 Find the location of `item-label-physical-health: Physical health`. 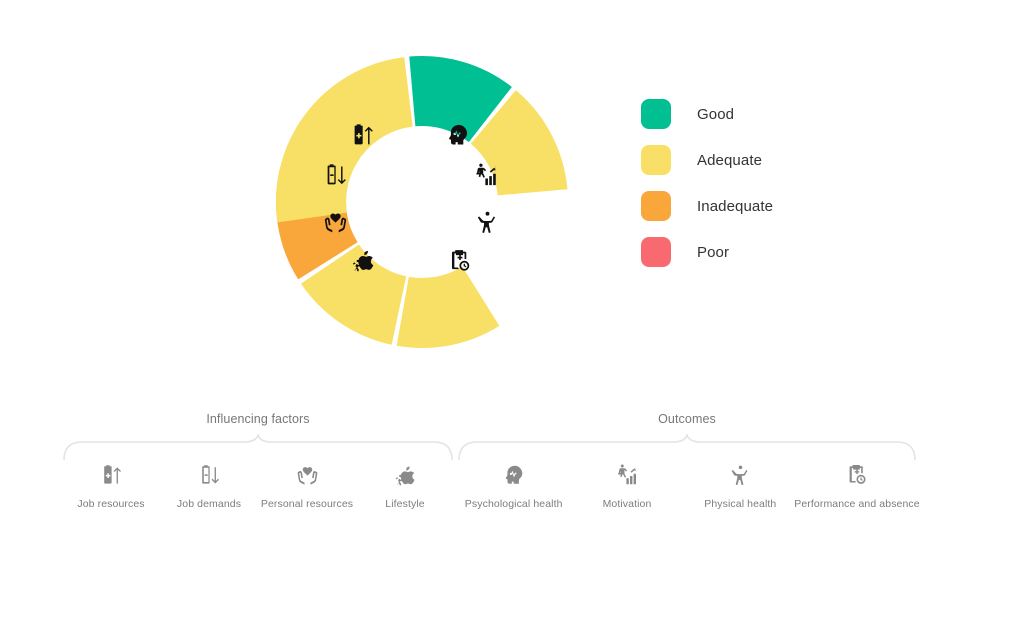

item-label-physical-health: Physical health is located at coordinates (740, 504).